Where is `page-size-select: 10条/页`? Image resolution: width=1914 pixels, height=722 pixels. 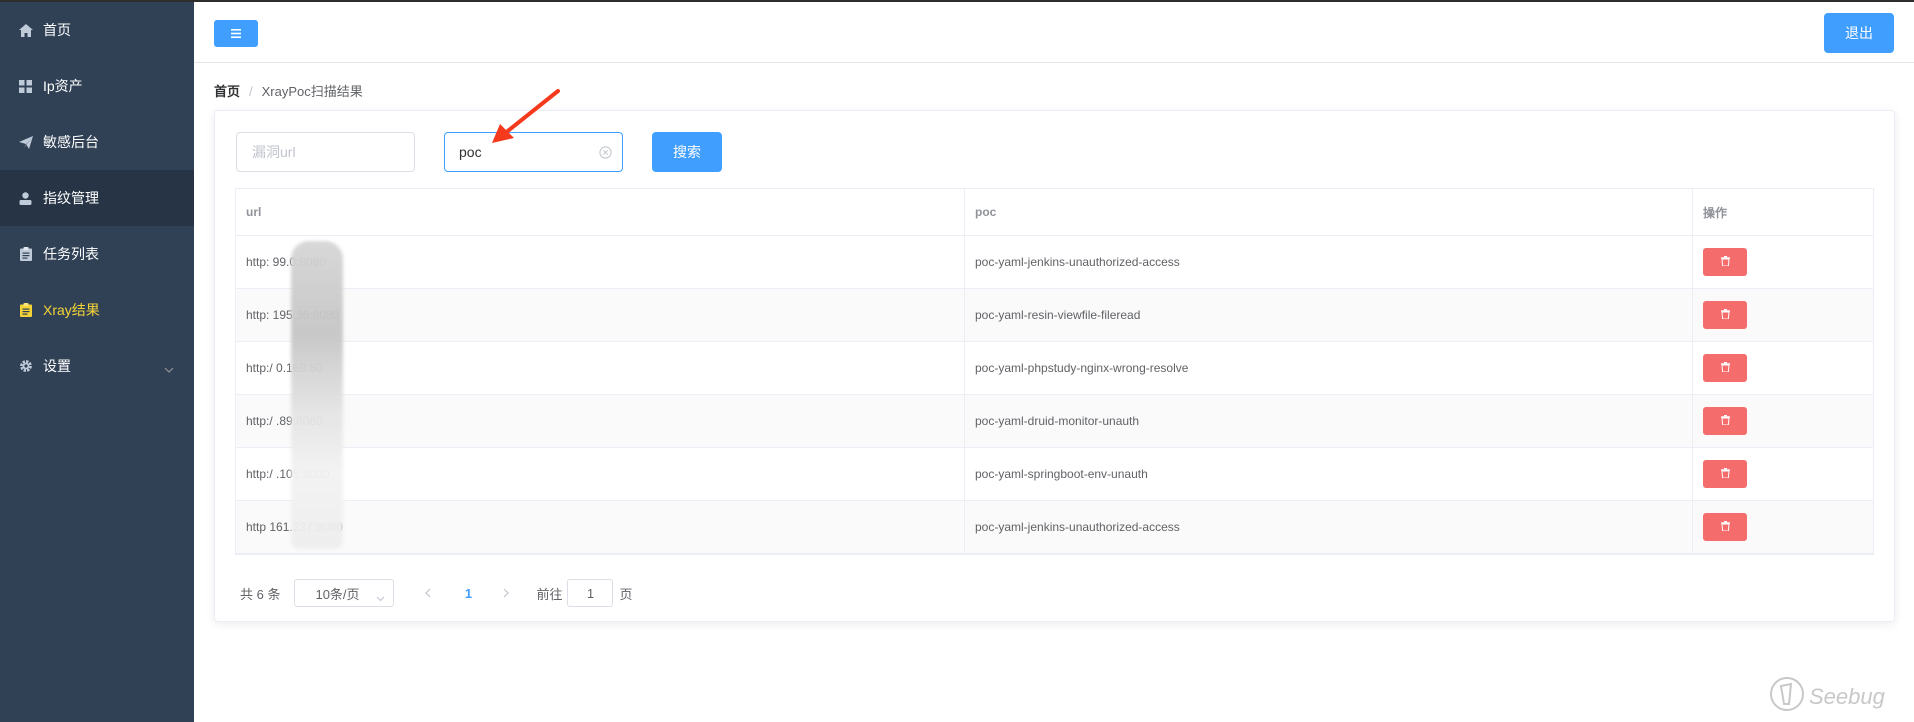 page-size-select: 10条/页 is located at coordinates (344, 593).